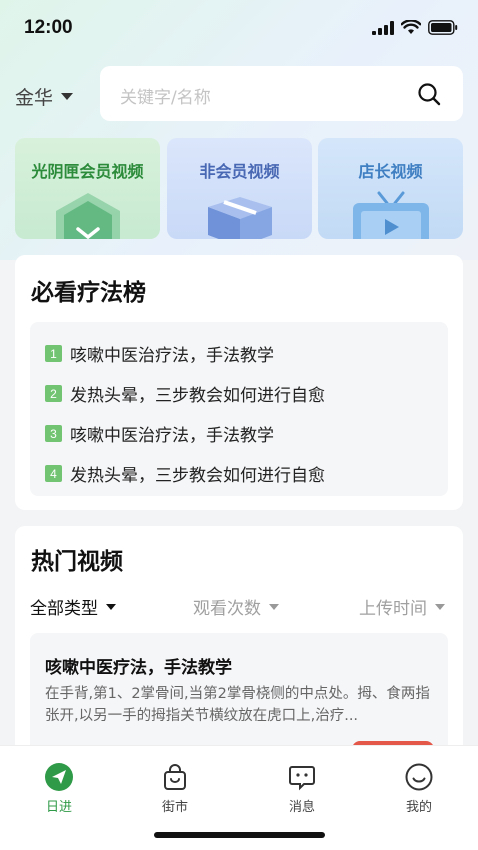 The image size is (478, 850). What do you see at coordinates (87, 171) in the screenshot?
I see `category-label: 光阴匣会员视频` at bounding box center [87, 171].